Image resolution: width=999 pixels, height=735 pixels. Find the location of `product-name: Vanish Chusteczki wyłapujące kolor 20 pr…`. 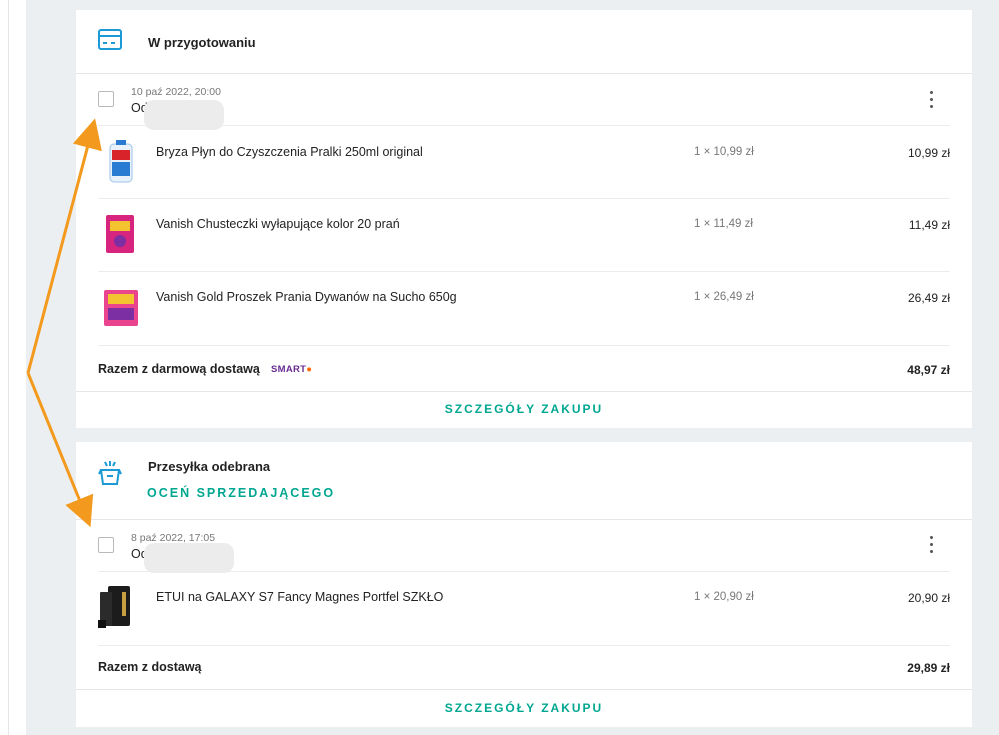

product-name: Vanish Chusteczki wyłapujące kolor 20 pr… is located at coordinates (278, 224).